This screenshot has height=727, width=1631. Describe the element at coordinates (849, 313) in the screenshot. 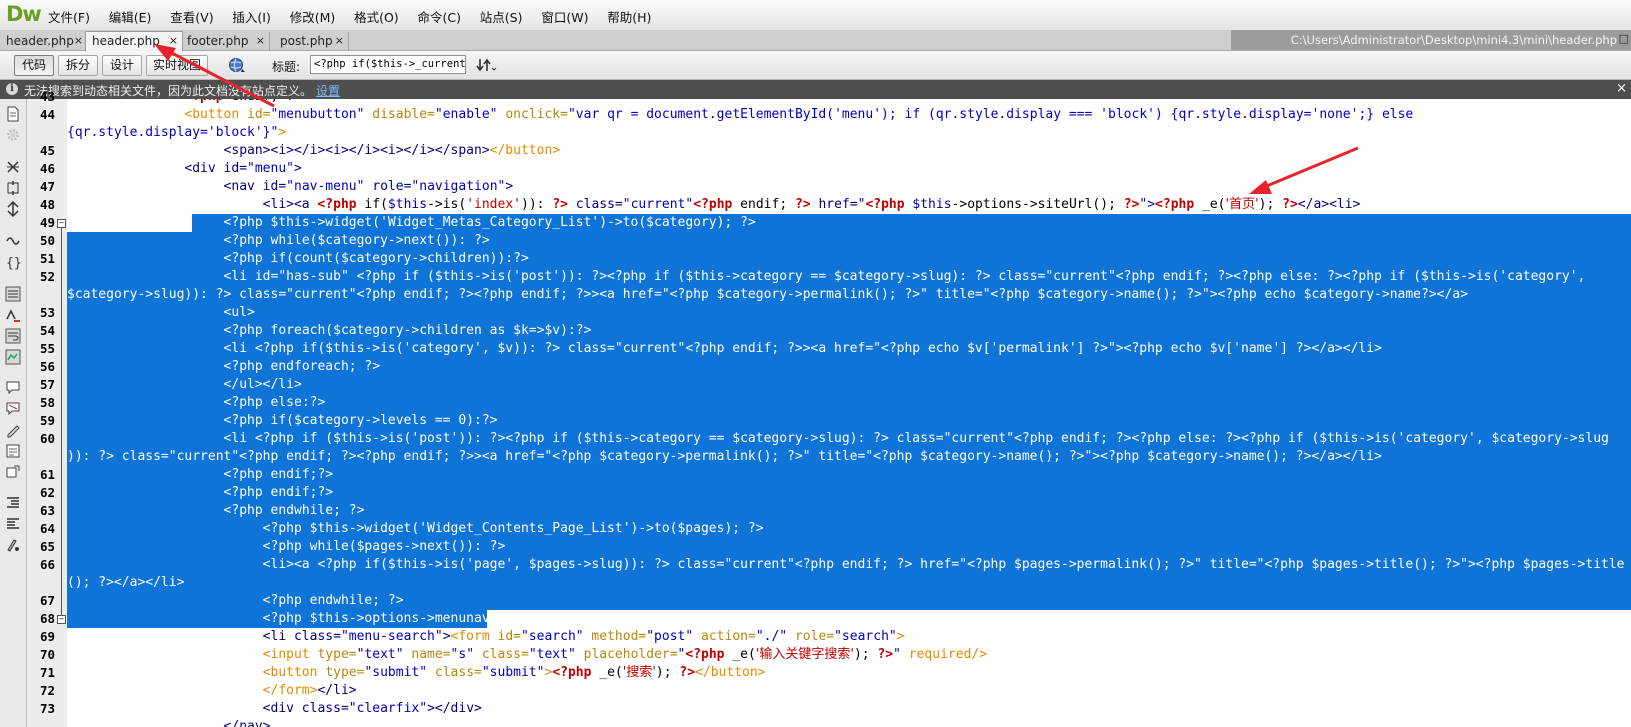

I see `code-line: <ul>` at that location.